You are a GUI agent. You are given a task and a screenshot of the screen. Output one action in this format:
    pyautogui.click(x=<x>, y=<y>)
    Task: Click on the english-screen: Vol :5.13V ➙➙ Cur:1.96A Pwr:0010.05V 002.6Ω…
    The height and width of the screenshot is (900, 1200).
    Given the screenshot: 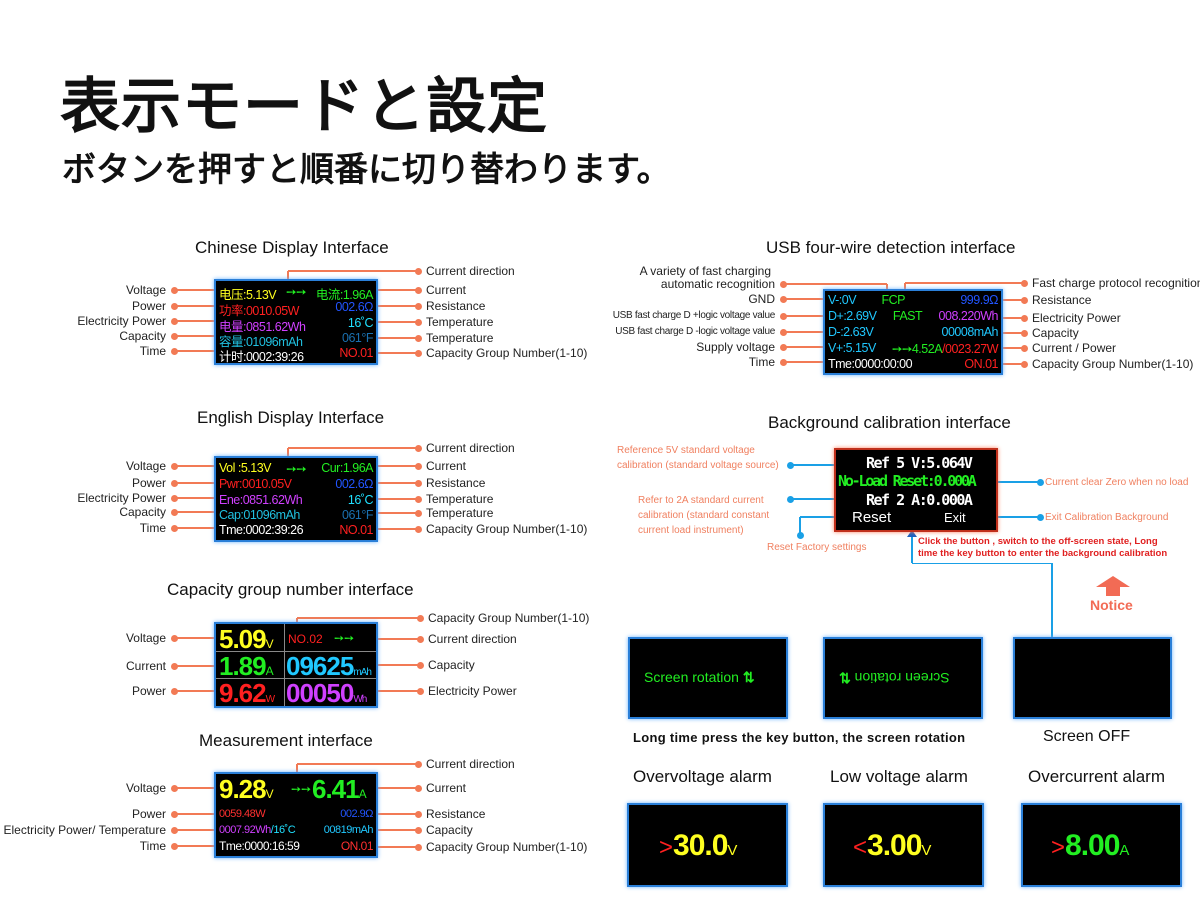 What is the action you would take?
    pyautogui.click(x=296, y=499)
    